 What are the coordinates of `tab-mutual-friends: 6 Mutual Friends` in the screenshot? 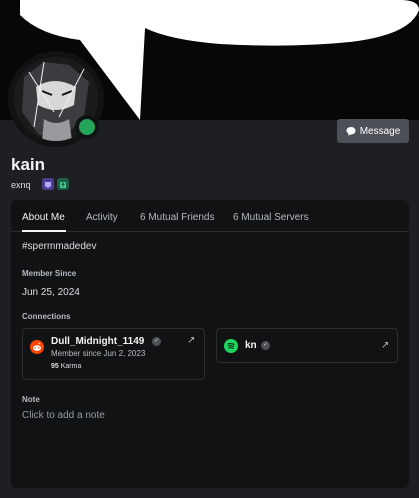 It's located at (177, 217).